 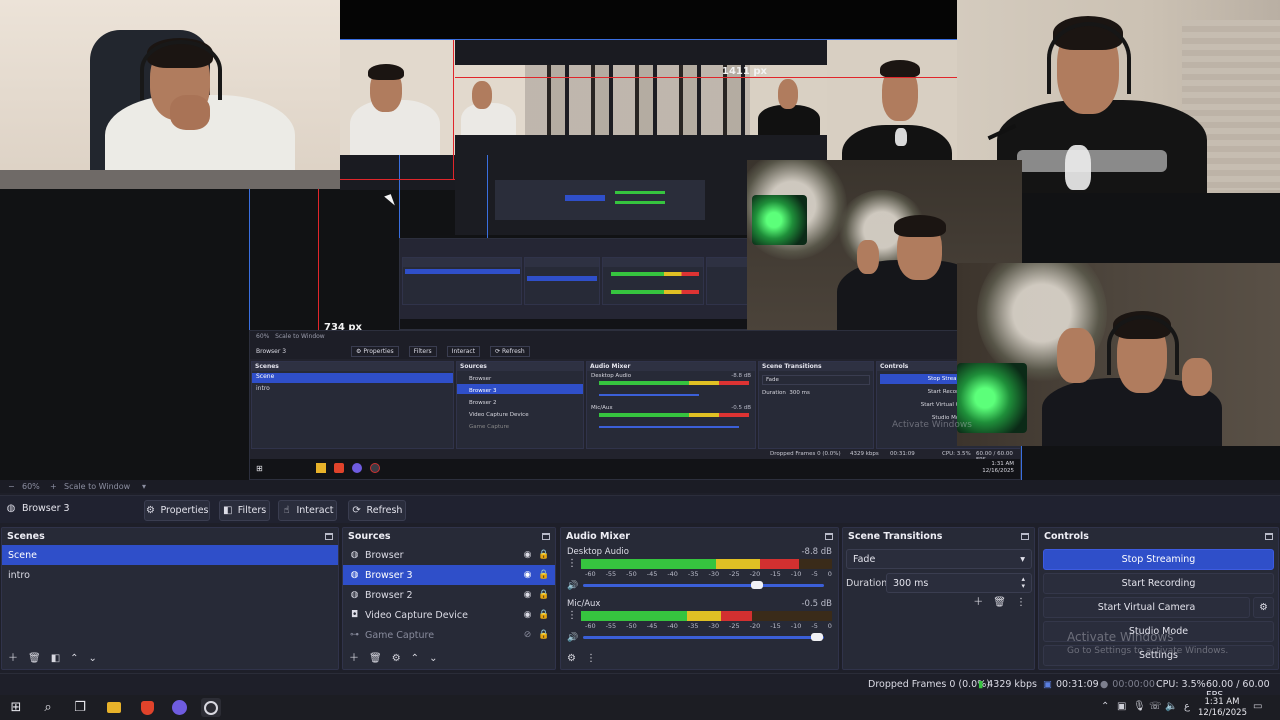 I want to click on channel-name: Desktop Audio, so click(x=598, y=552).